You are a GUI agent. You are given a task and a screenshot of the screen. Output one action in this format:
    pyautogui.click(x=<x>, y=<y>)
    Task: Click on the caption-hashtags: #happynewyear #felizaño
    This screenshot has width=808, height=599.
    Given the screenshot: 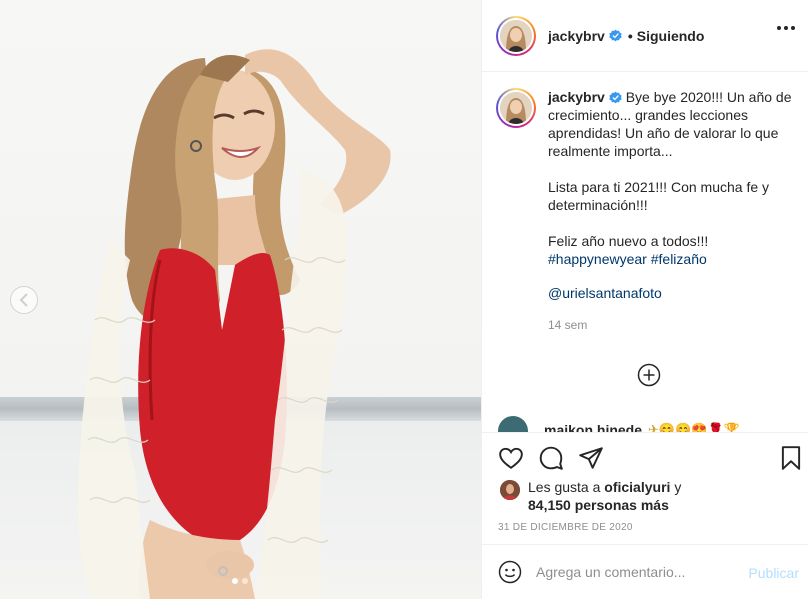 What is the action you would take?
    pyautogui.click(x=627, y=259)
    